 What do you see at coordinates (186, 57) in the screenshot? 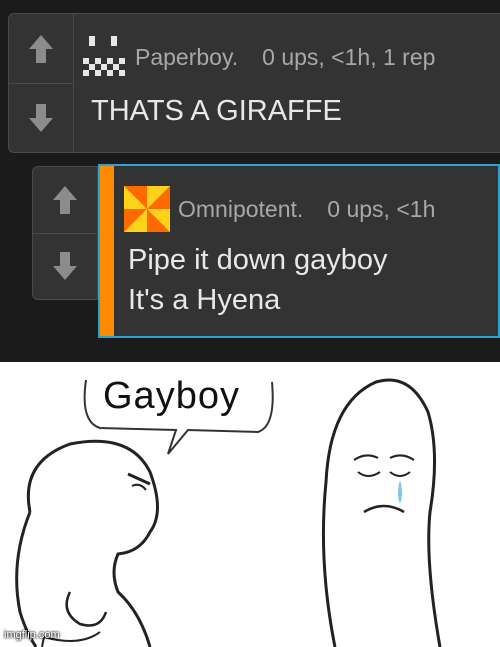
I see `username: Paperboy.` at bounding box center [186, 57].